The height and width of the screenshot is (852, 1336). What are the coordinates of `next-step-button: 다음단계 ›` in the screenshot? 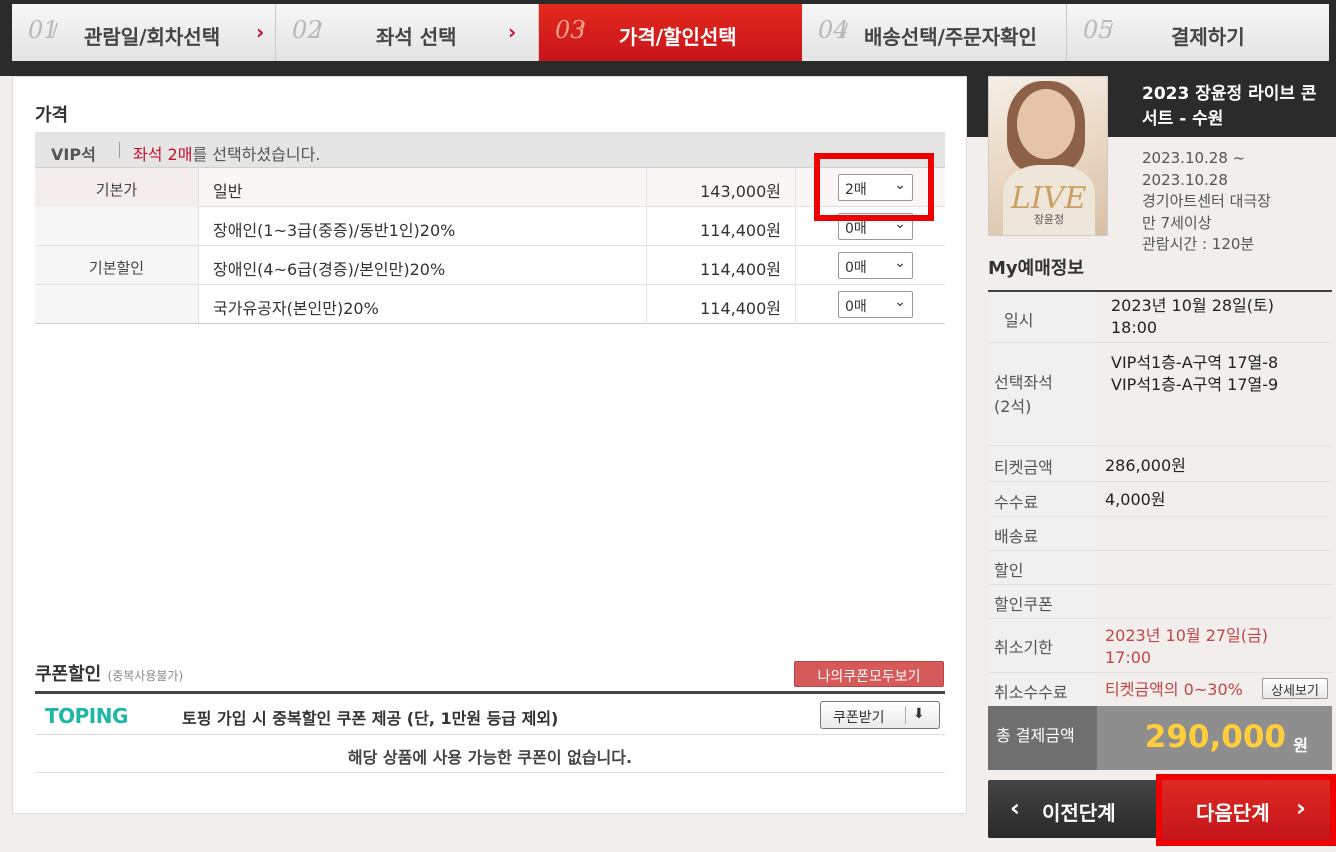 It's located at (1246, 810).